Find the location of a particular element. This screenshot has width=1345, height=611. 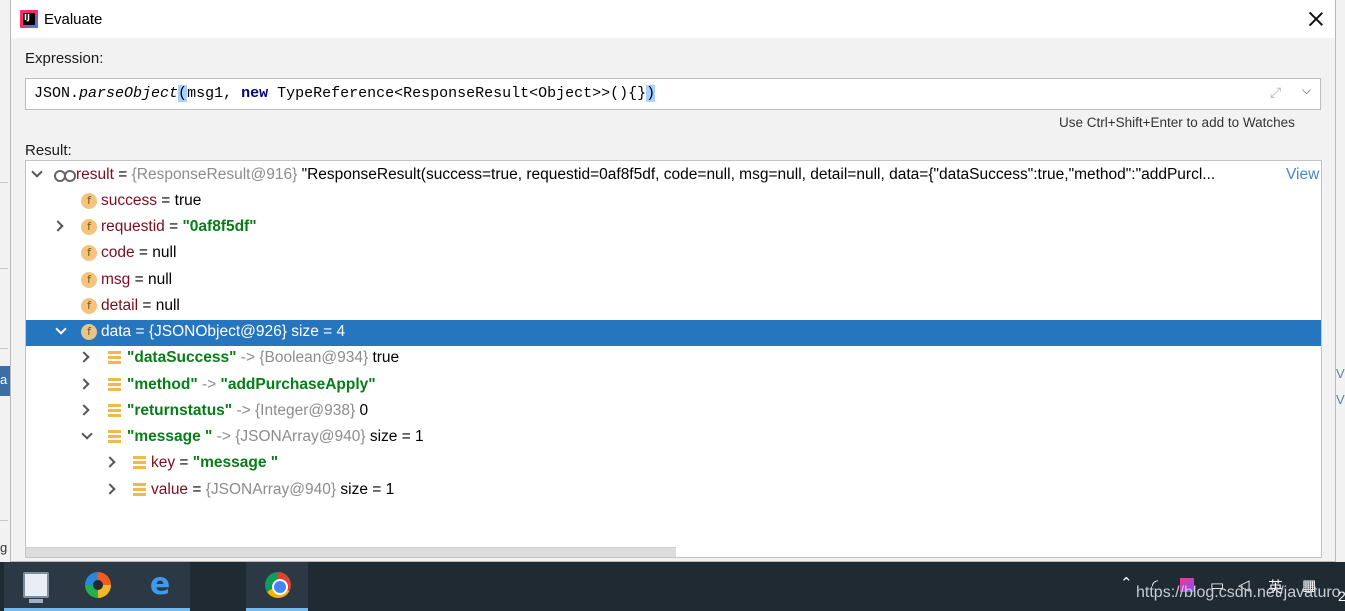

background-ide-right: Vi Vi is located at coordinates (1340, 281).